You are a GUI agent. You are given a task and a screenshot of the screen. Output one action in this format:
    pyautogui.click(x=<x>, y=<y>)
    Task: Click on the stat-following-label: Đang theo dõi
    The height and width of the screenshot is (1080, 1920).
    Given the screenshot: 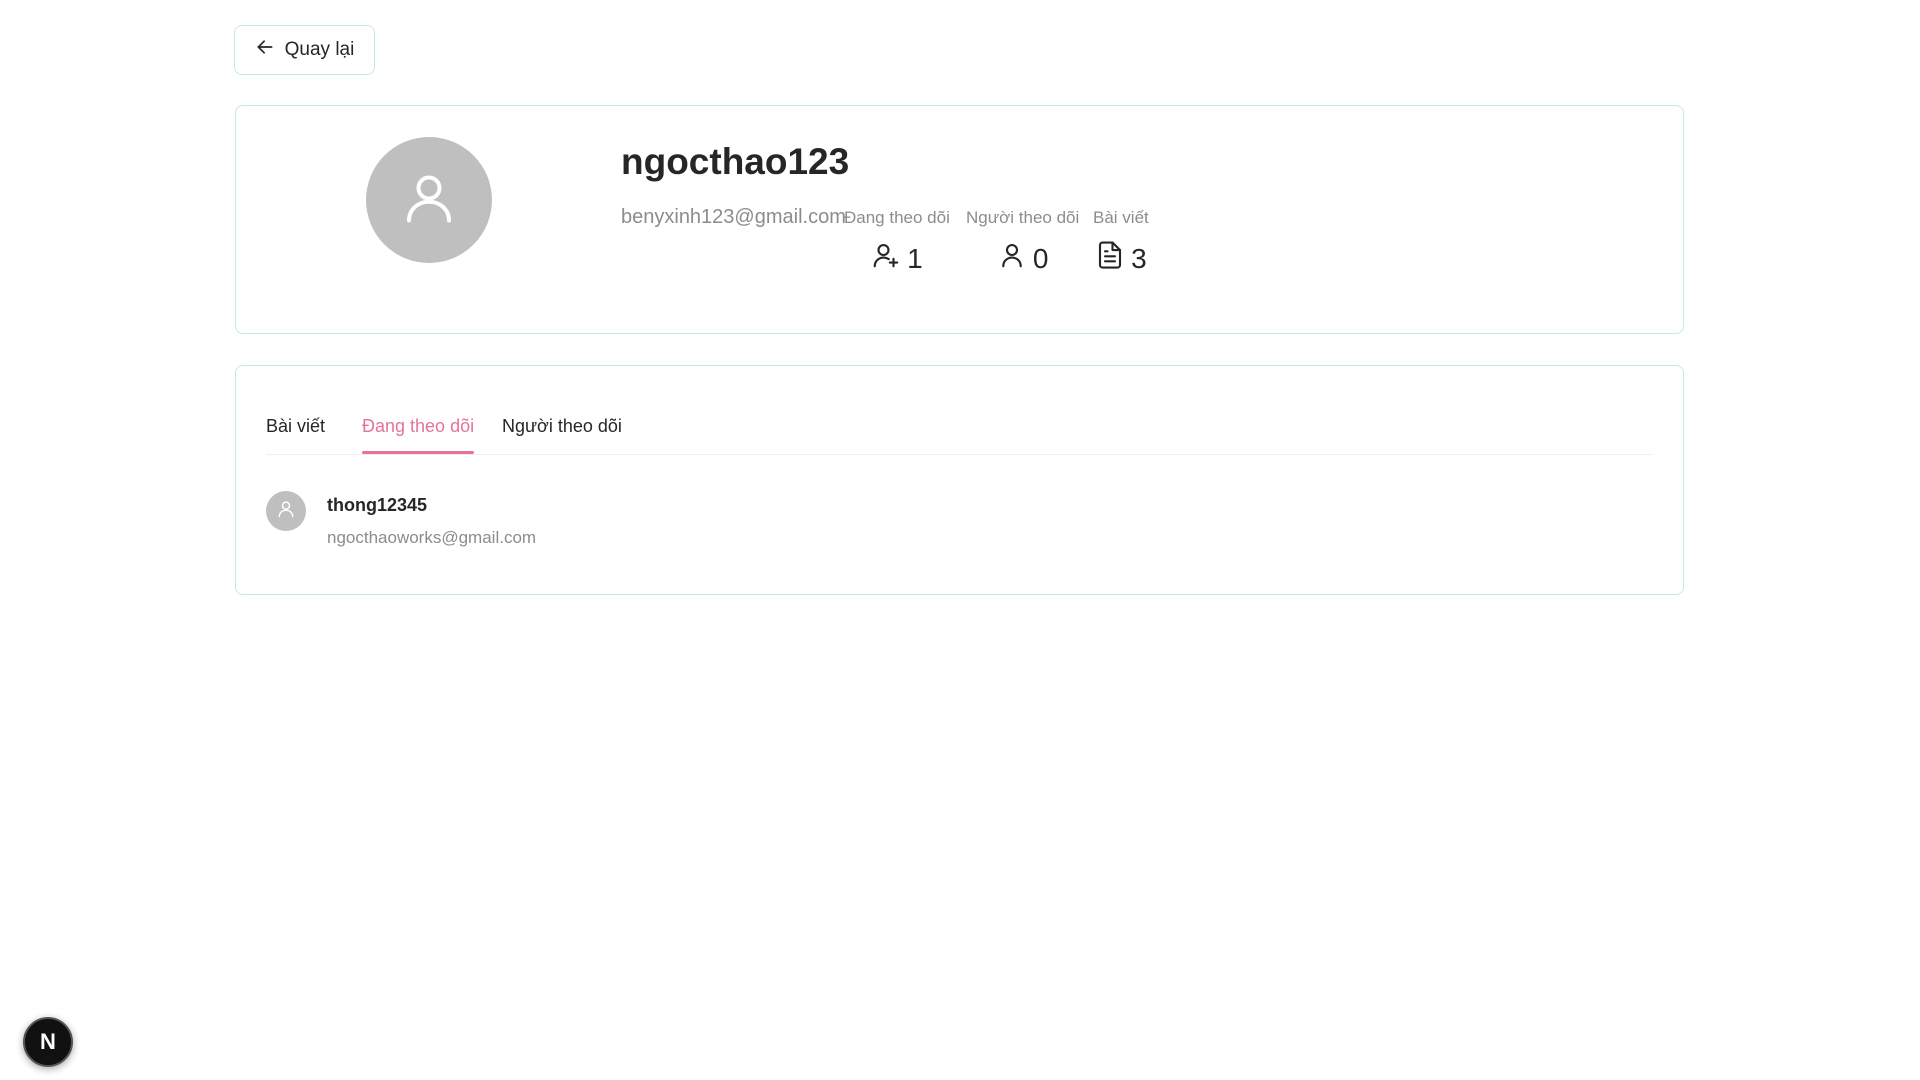 What is the action you would take?
    pyautogui.click(x=897, y=217)
    